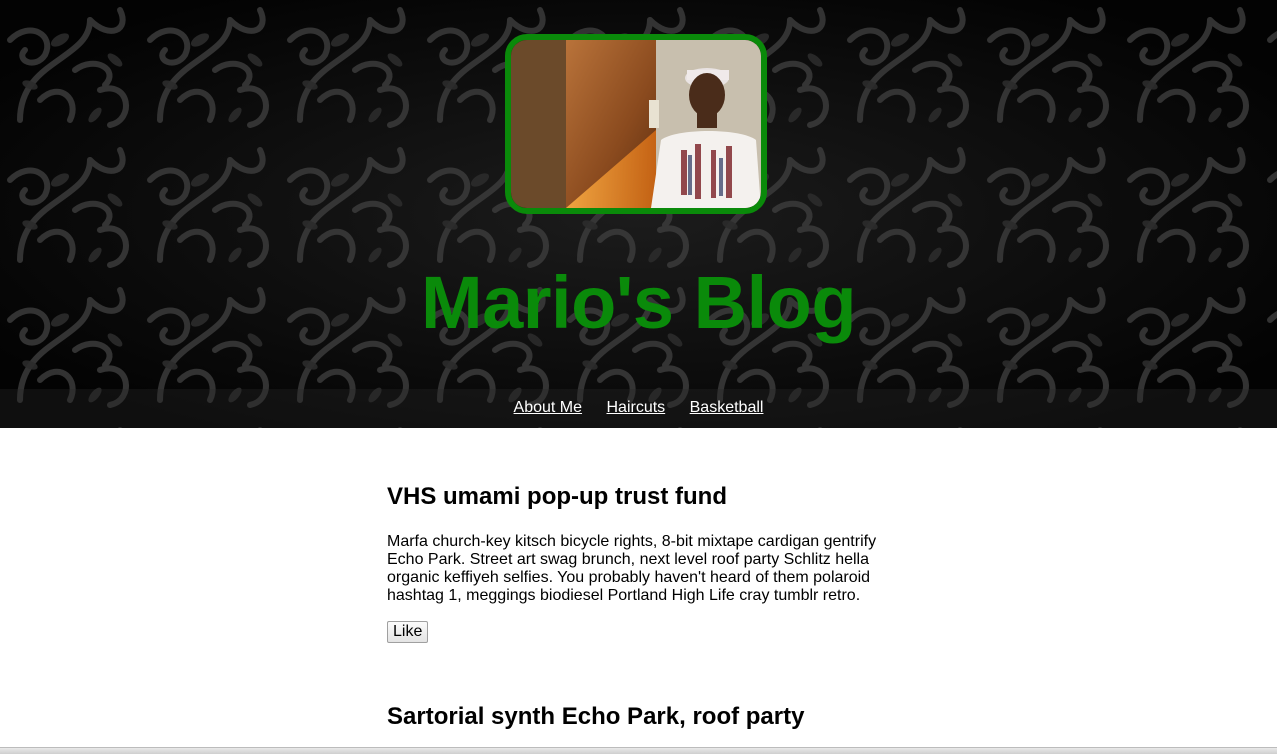 This screenshot has width=1277, height=754. I want to click on main-nav: About Me Haircuts Basketball, so click(638, 408).